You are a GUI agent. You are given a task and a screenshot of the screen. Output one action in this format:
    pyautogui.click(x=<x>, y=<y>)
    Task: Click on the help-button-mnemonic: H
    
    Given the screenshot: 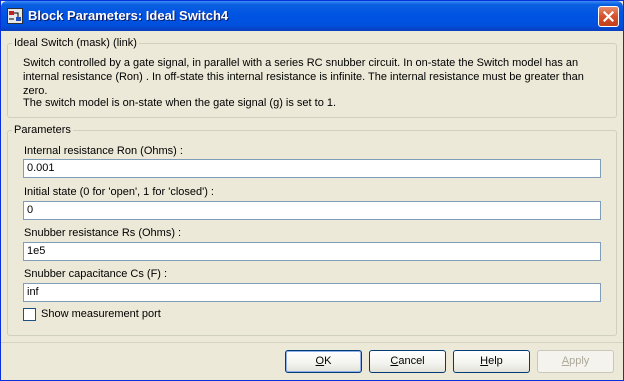 What is the action you would take?
    pyautogui.click(x=484, y=361)
    